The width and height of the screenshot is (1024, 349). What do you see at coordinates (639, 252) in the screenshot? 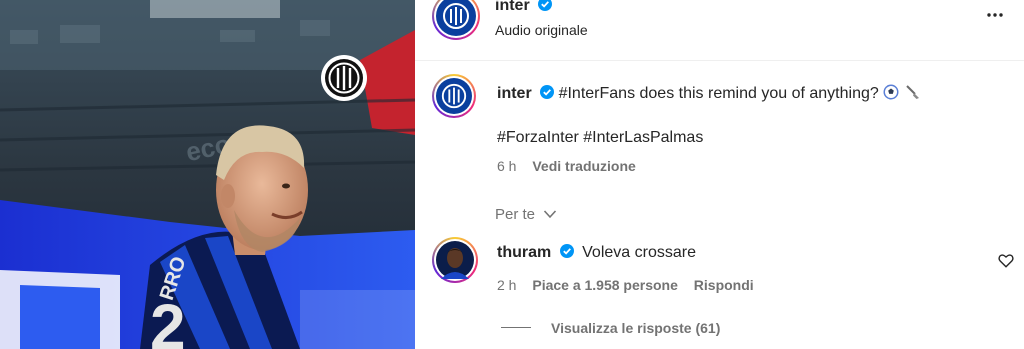
I see `comment-text: Voleva crossare` at bounding box center [639, 252].